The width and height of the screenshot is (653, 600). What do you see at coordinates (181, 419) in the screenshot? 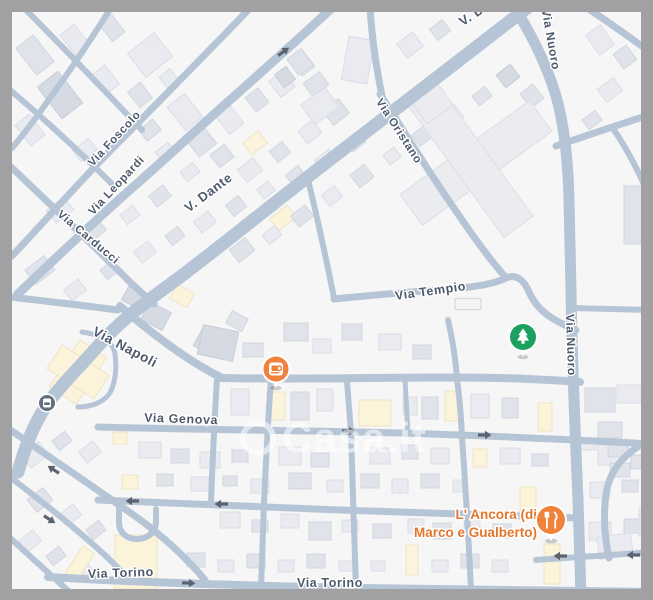
I see `street-label: Via Genova` at bounding box center [181, 419].